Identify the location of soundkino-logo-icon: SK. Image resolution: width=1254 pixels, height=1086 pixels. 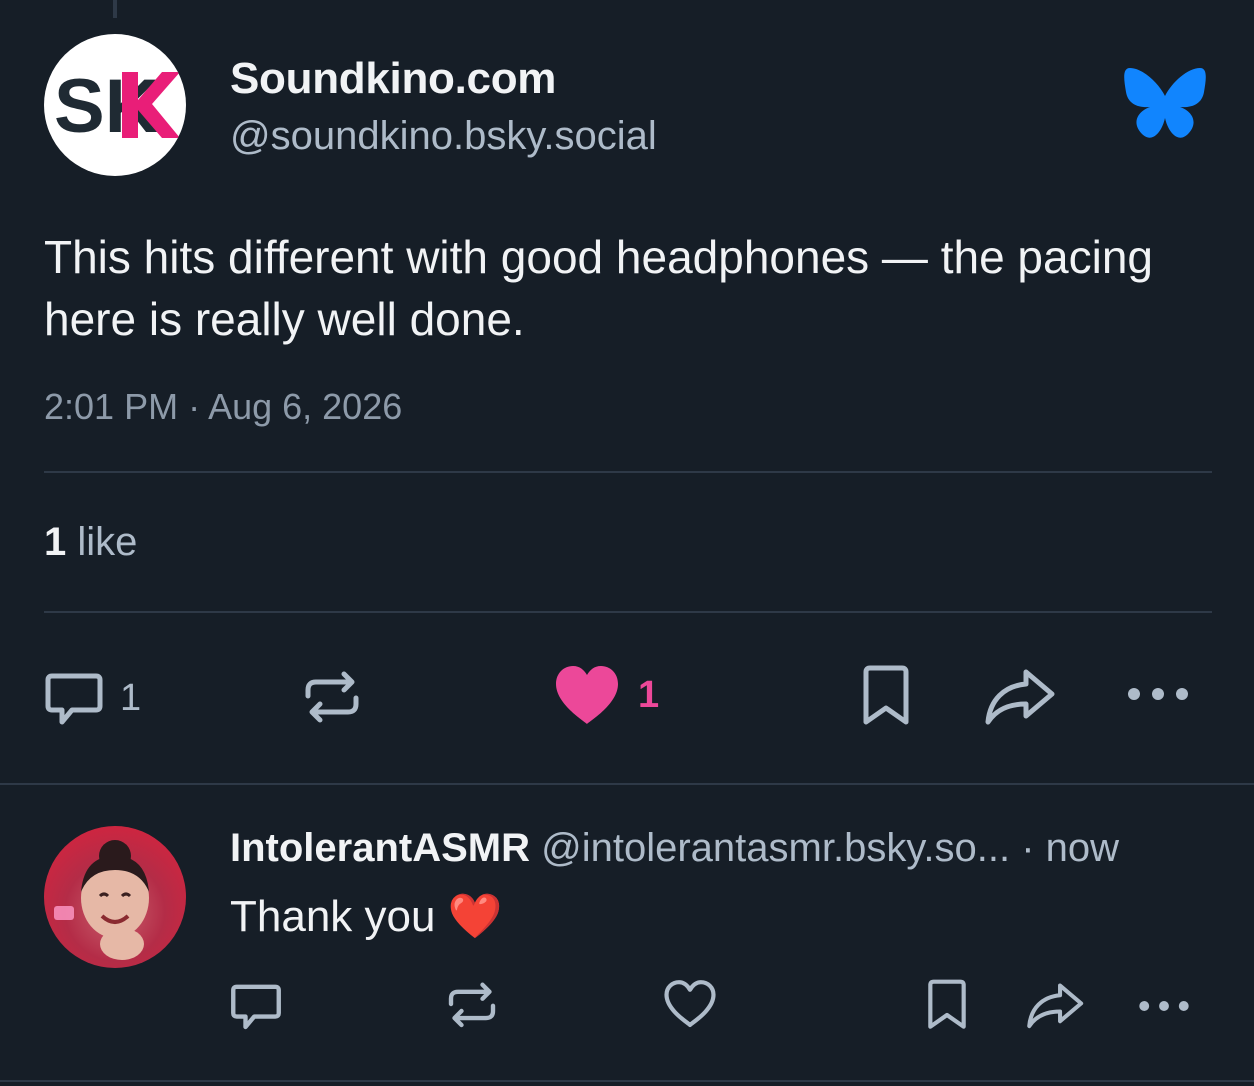
(117, 106).